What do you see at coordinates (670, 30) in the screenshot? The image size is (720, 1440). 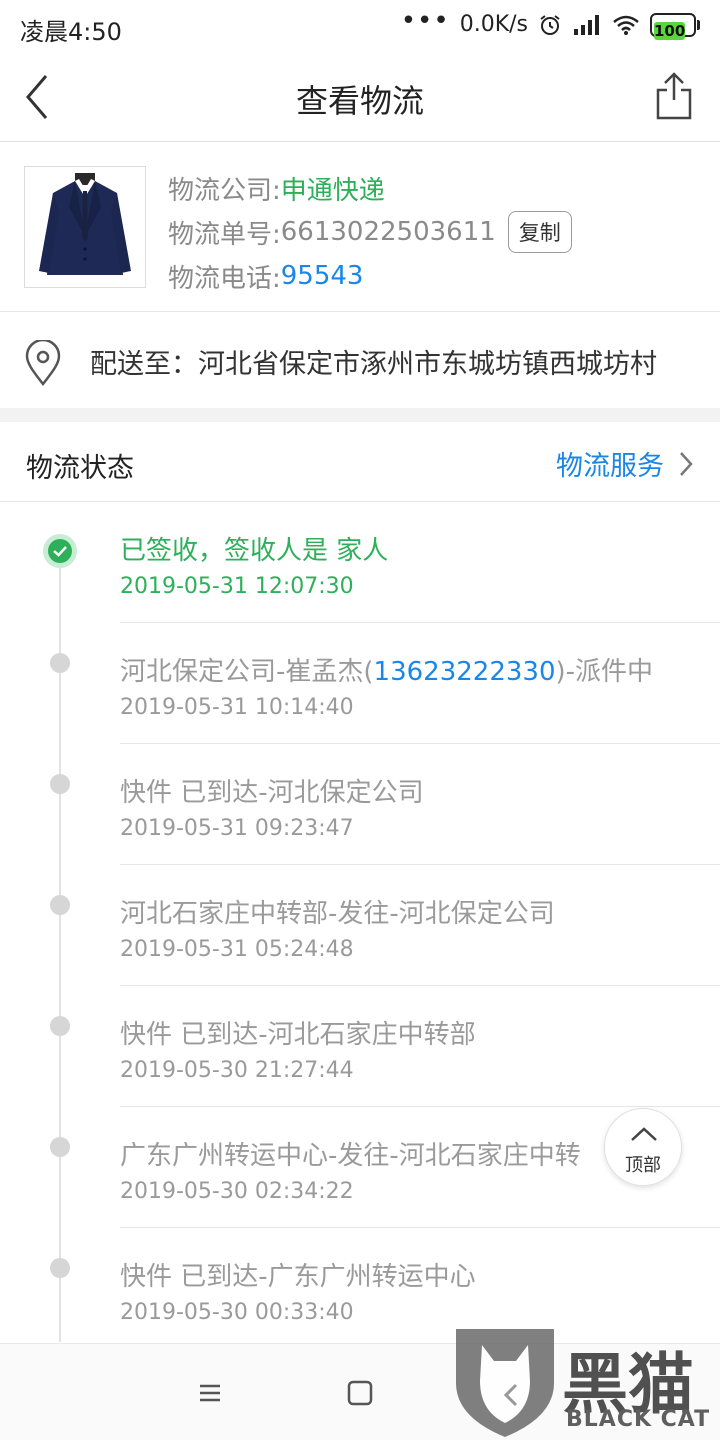 I see `battery-level: 100` at bounding box center [670, 30].